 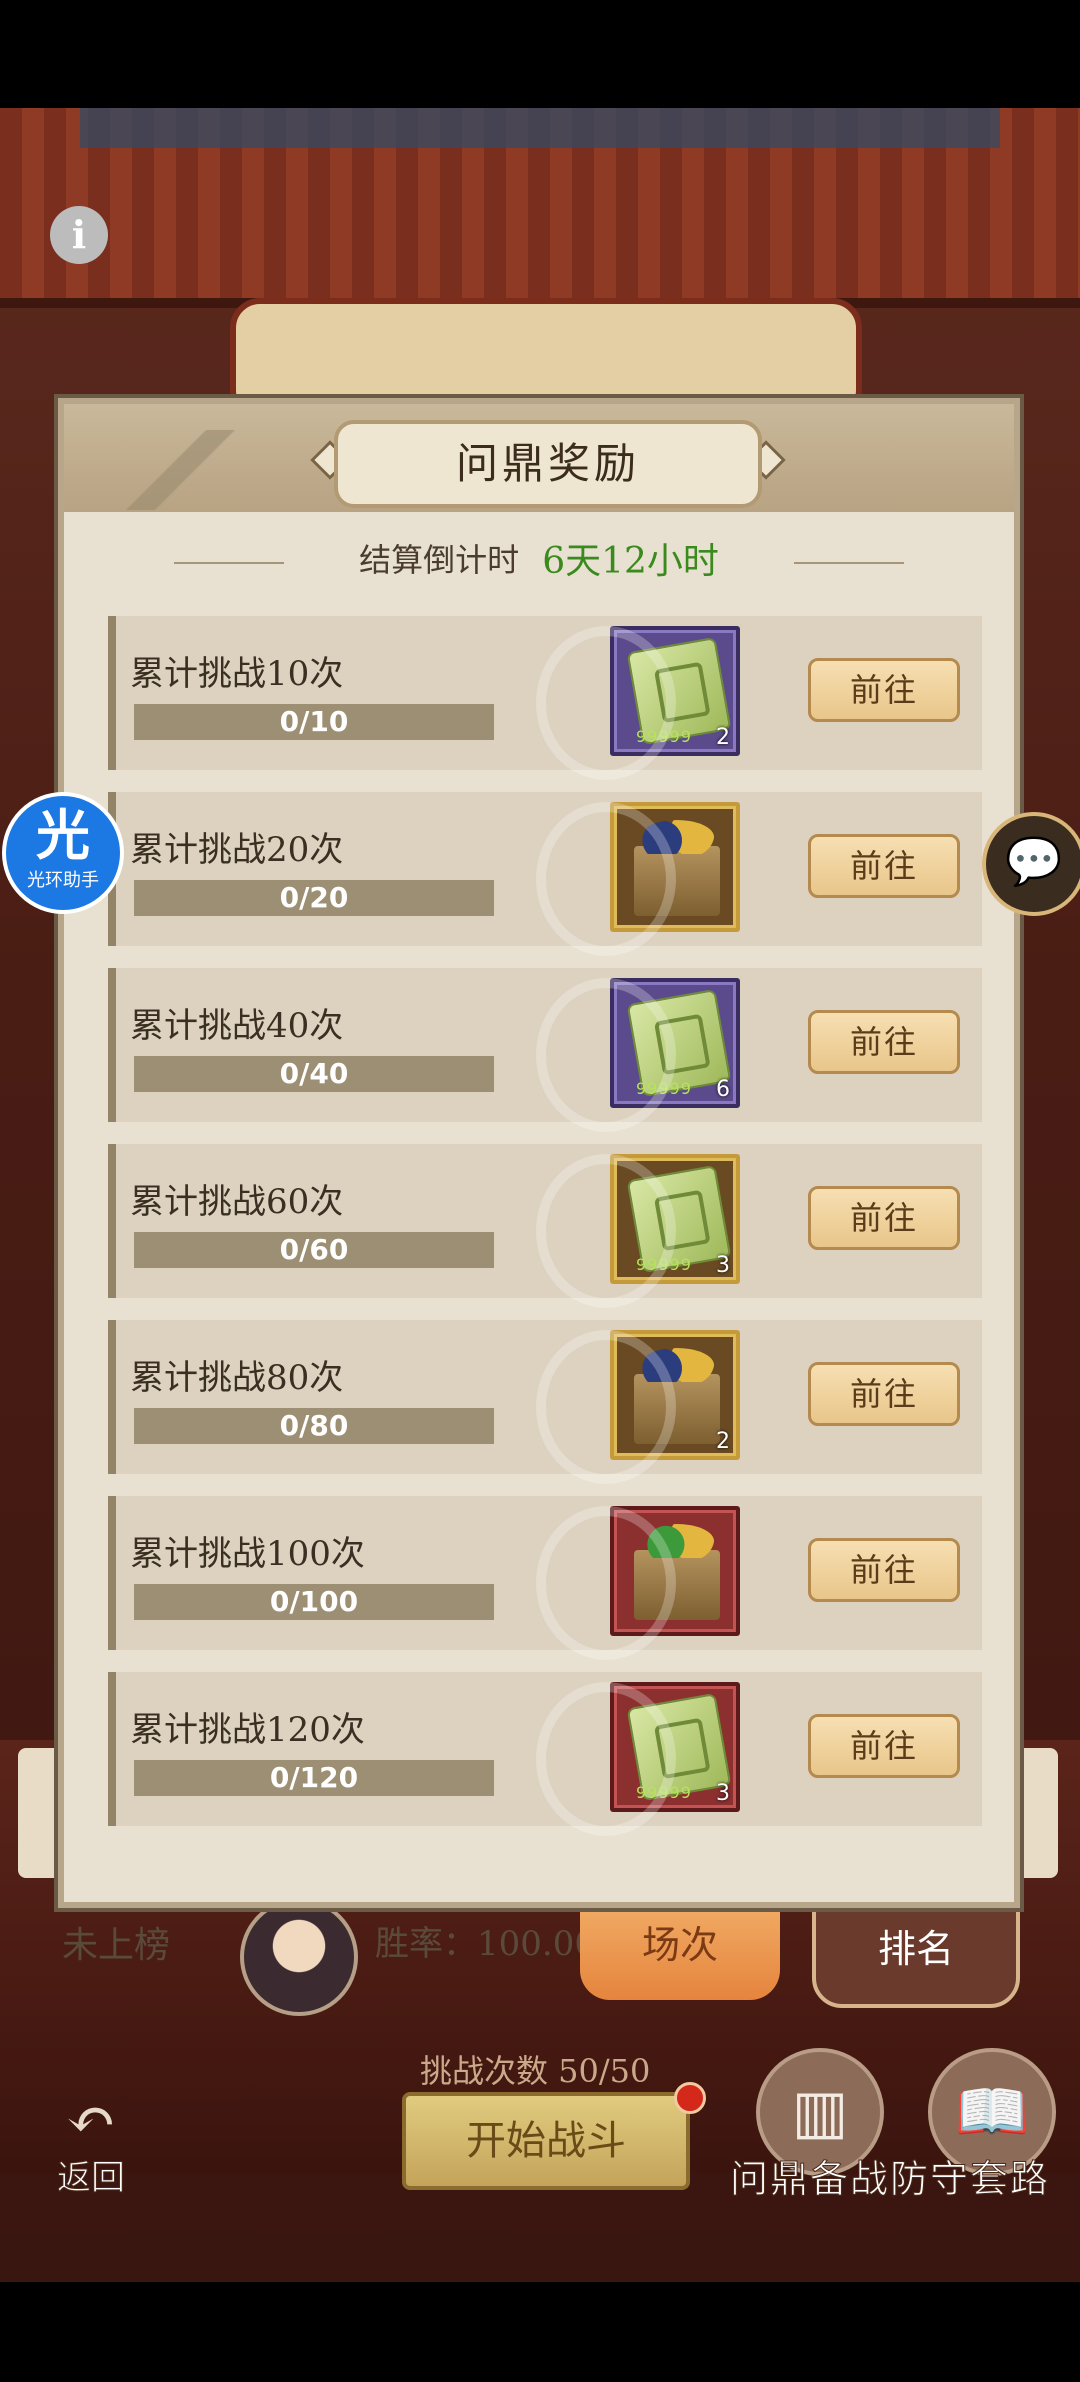 What do you see at coordinates (485, 1944) in the screenshot?
I see `win-rate: 胜率：100.00` at bounding box center [485, 1944].